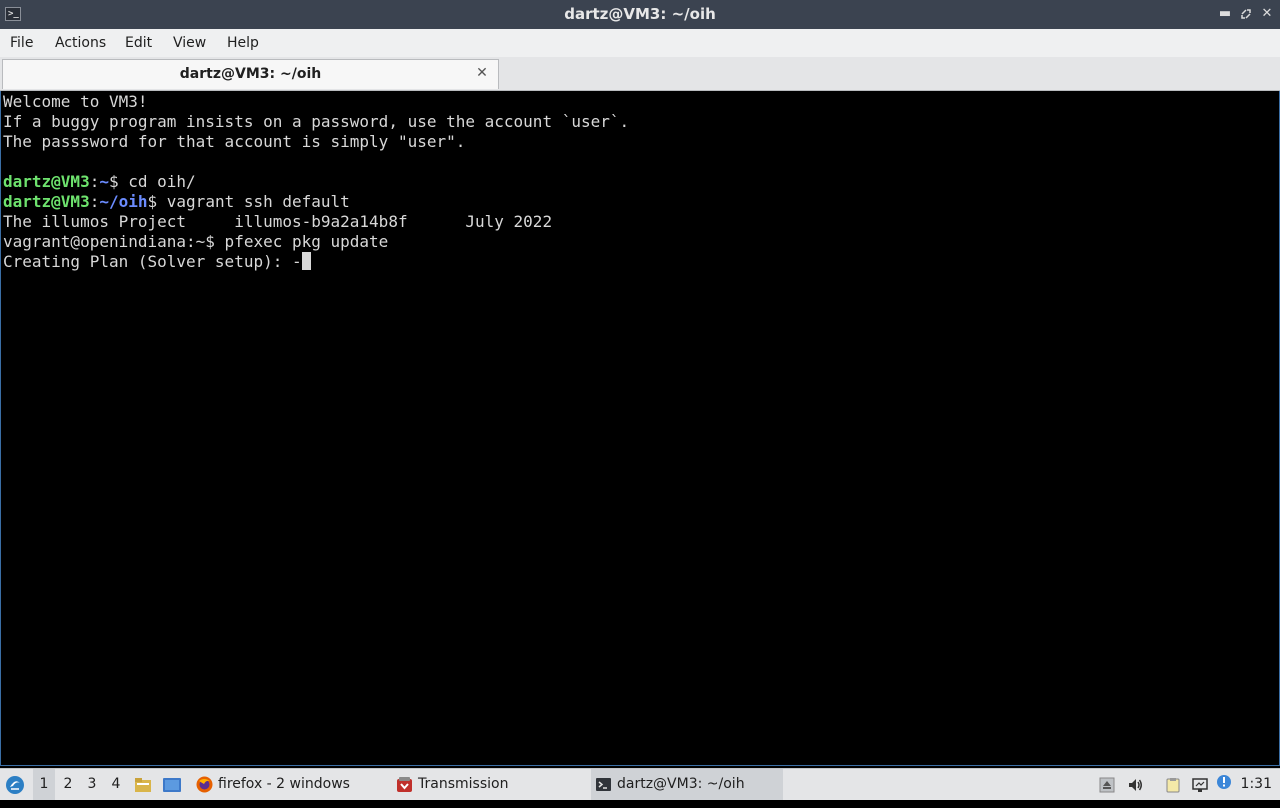 The height and width of the screenshot is (808, 1280). I want to click on task-firefox: firefox - 2 windows, so click(290, 784).